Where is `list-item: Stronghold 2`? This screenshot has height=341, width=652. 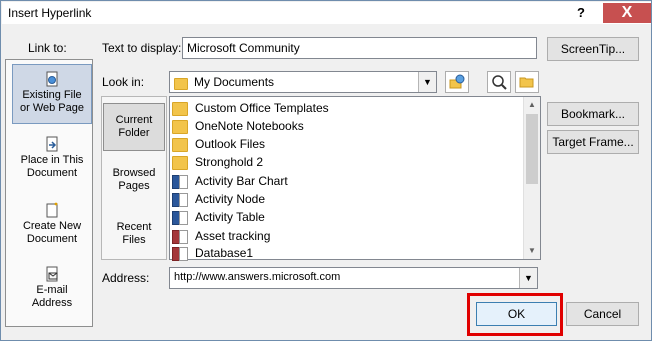
list-item: Stronghold 2 is located at coordinates (217, 162).